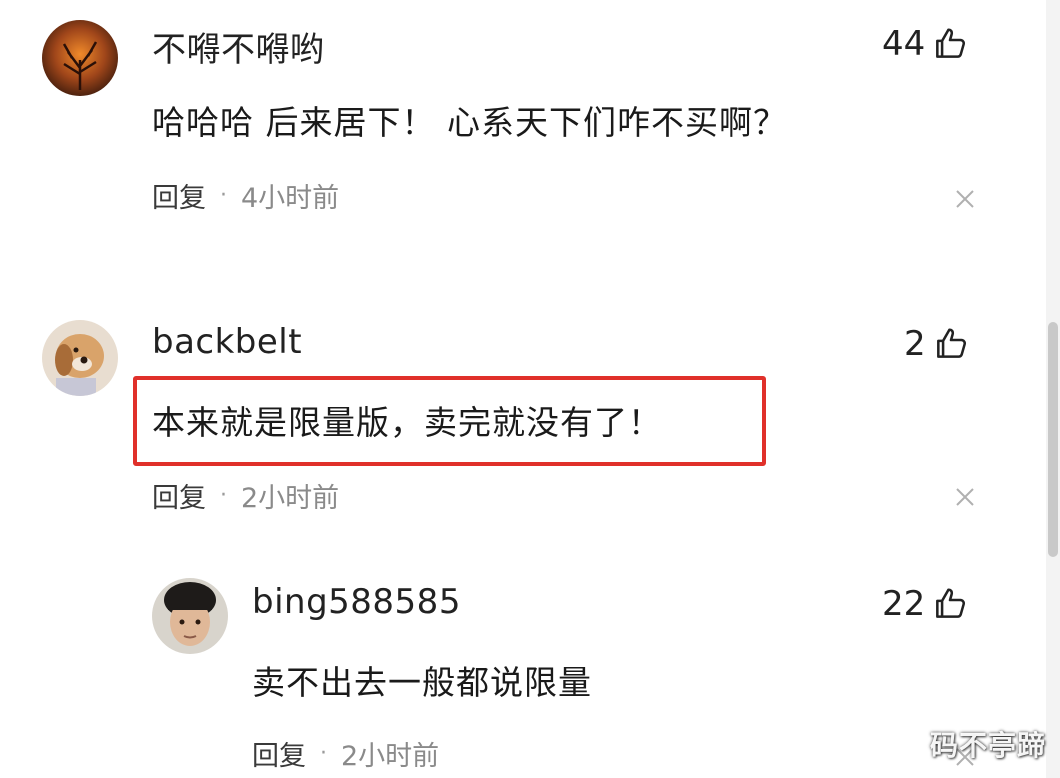 The image size is (1060, 778). Describe the element at coordinates (227, 342) in the screenshot. I see `username: backbelt` at that location.